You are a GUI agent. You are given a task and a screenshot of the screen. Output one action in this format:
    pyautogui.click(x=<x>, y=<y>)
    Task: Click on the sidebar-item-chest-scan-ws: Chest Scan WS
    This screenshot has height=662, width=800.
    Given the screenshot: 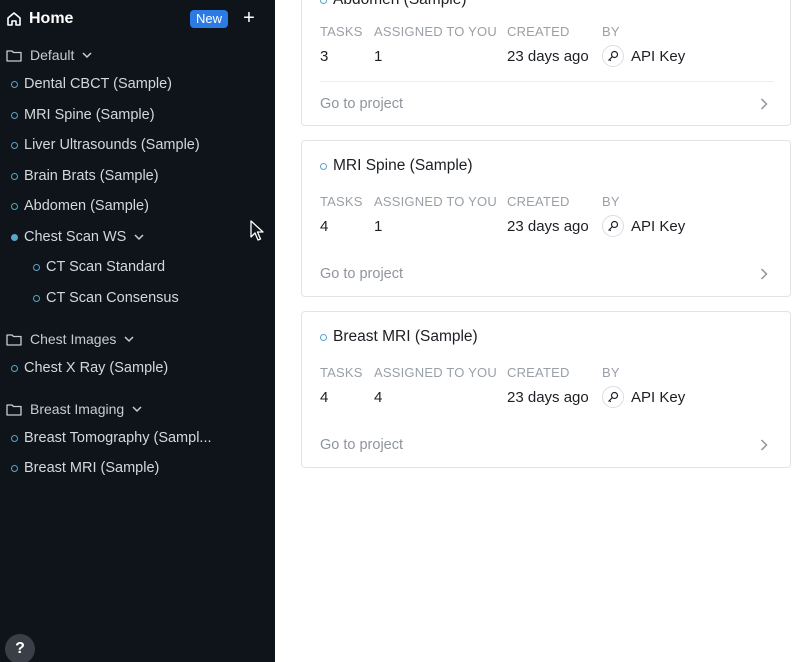 What is the action you would take?
    pyautogui.click(x=137, y=237)
    